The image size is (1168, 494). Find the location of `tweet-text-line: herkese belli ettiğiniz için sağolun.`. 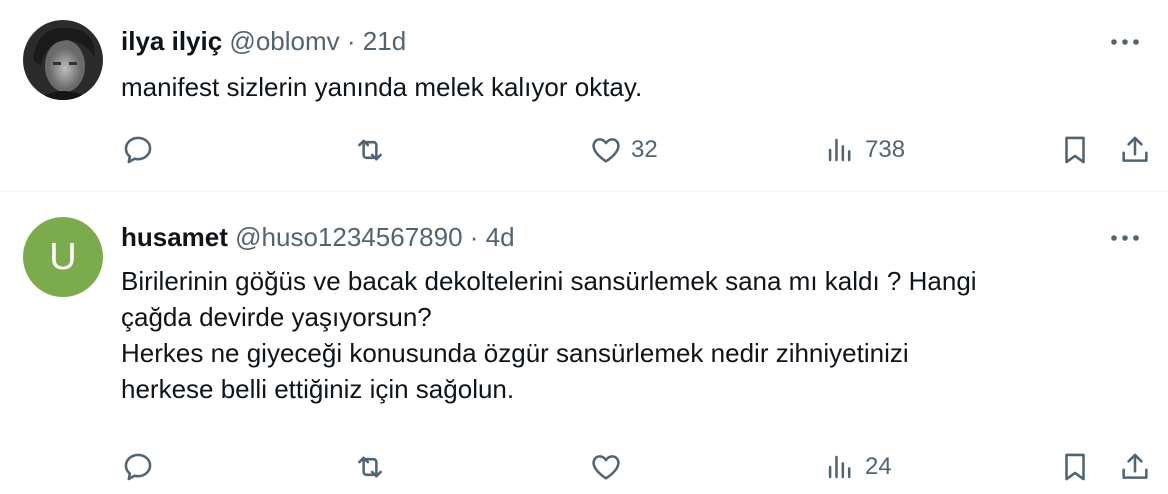

tweet-text-line: herkese belli ettiğiniz için sağolun. is located at coordinates (318, 389).